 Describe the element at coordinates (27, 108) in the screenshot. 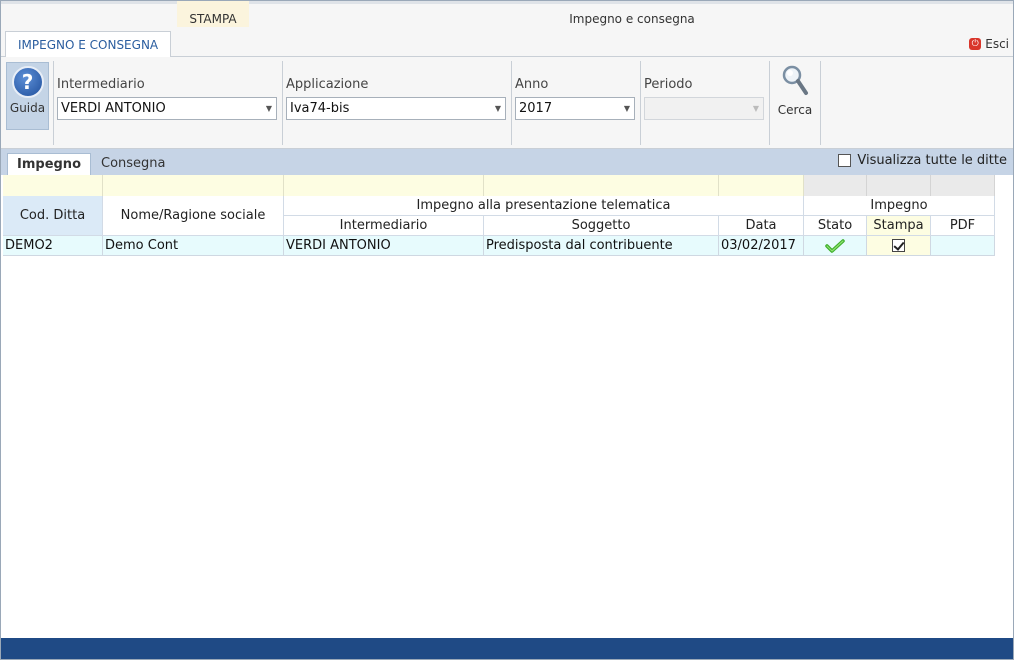

I see `help-label: Guida` at that location.